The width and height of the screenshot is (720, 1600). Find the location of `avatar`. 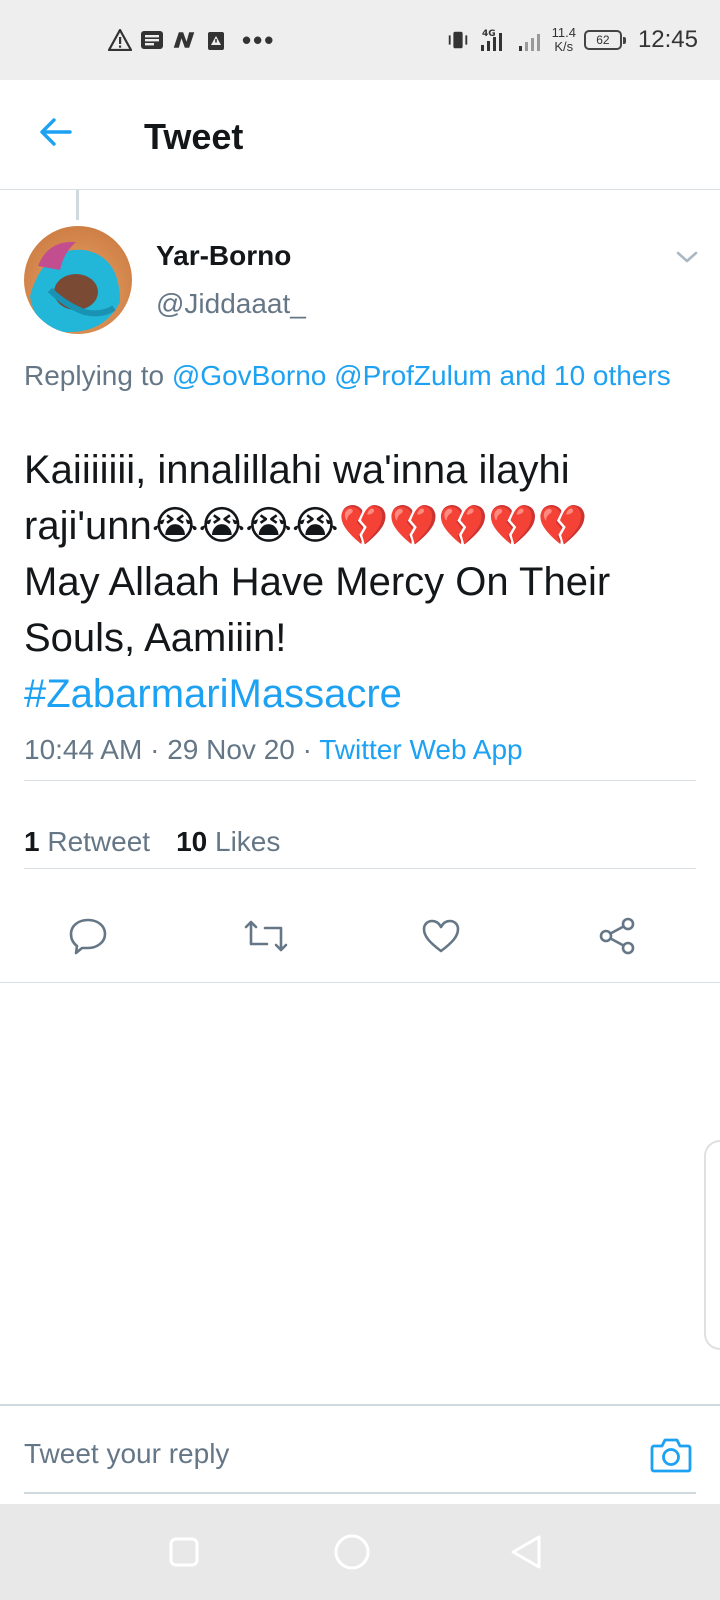

avatar is located at coordinates (78, 280).